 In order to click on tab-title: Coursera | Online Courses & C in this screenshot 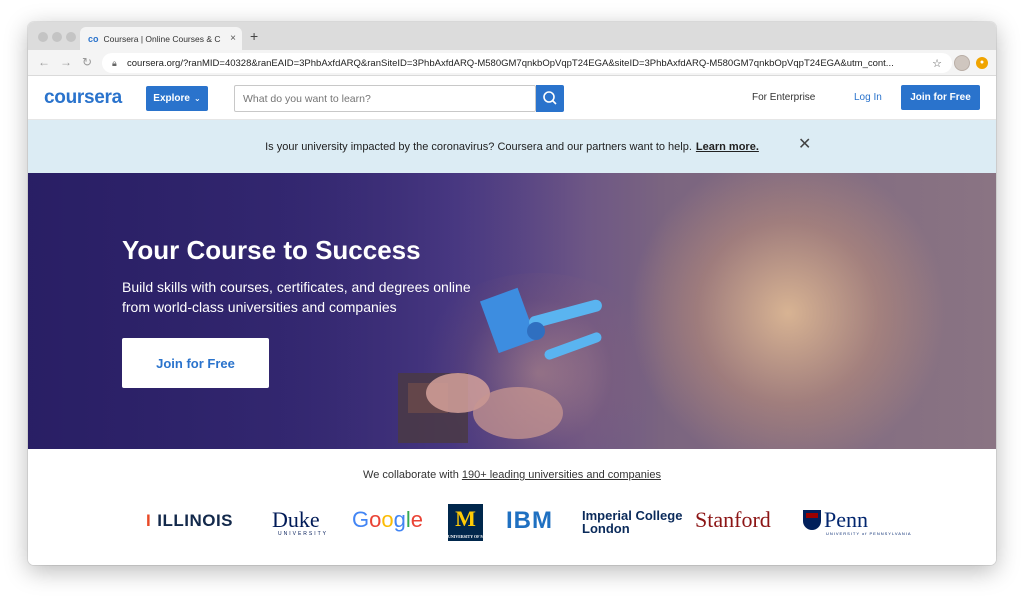, I will do `click(162, 38)`.